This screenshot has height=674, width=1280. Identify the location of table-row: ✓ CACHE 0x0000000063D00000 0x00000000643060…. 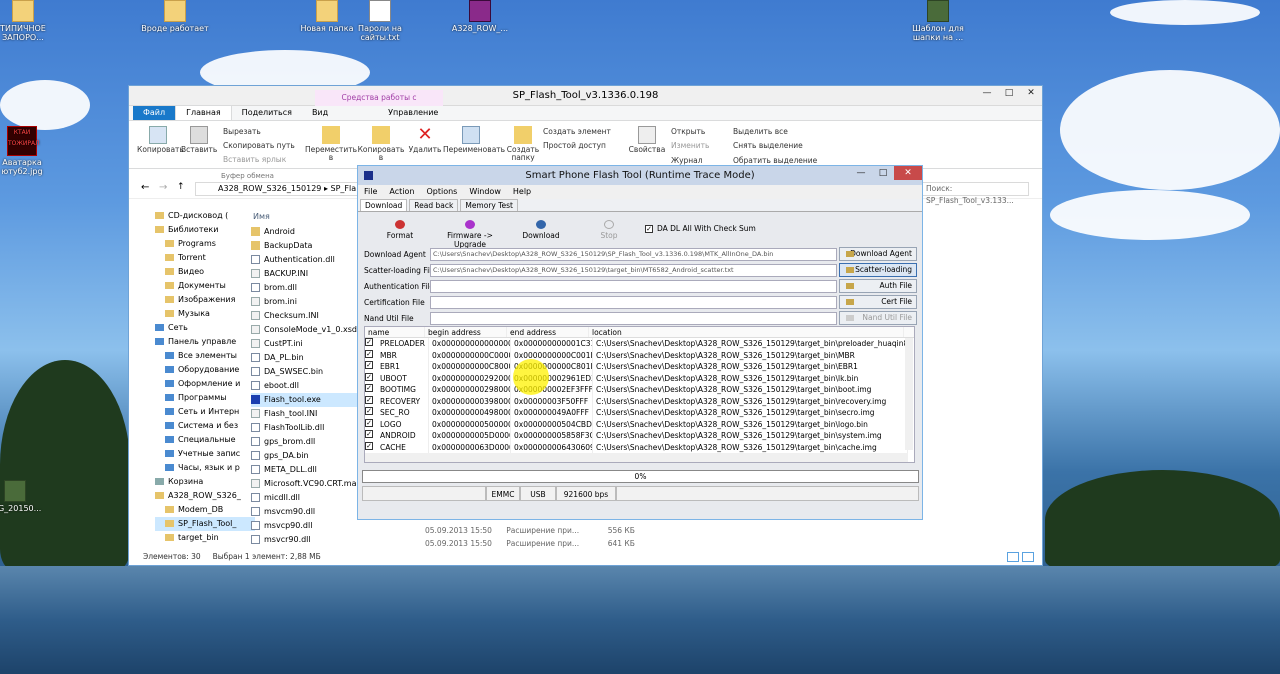
(639, 447).